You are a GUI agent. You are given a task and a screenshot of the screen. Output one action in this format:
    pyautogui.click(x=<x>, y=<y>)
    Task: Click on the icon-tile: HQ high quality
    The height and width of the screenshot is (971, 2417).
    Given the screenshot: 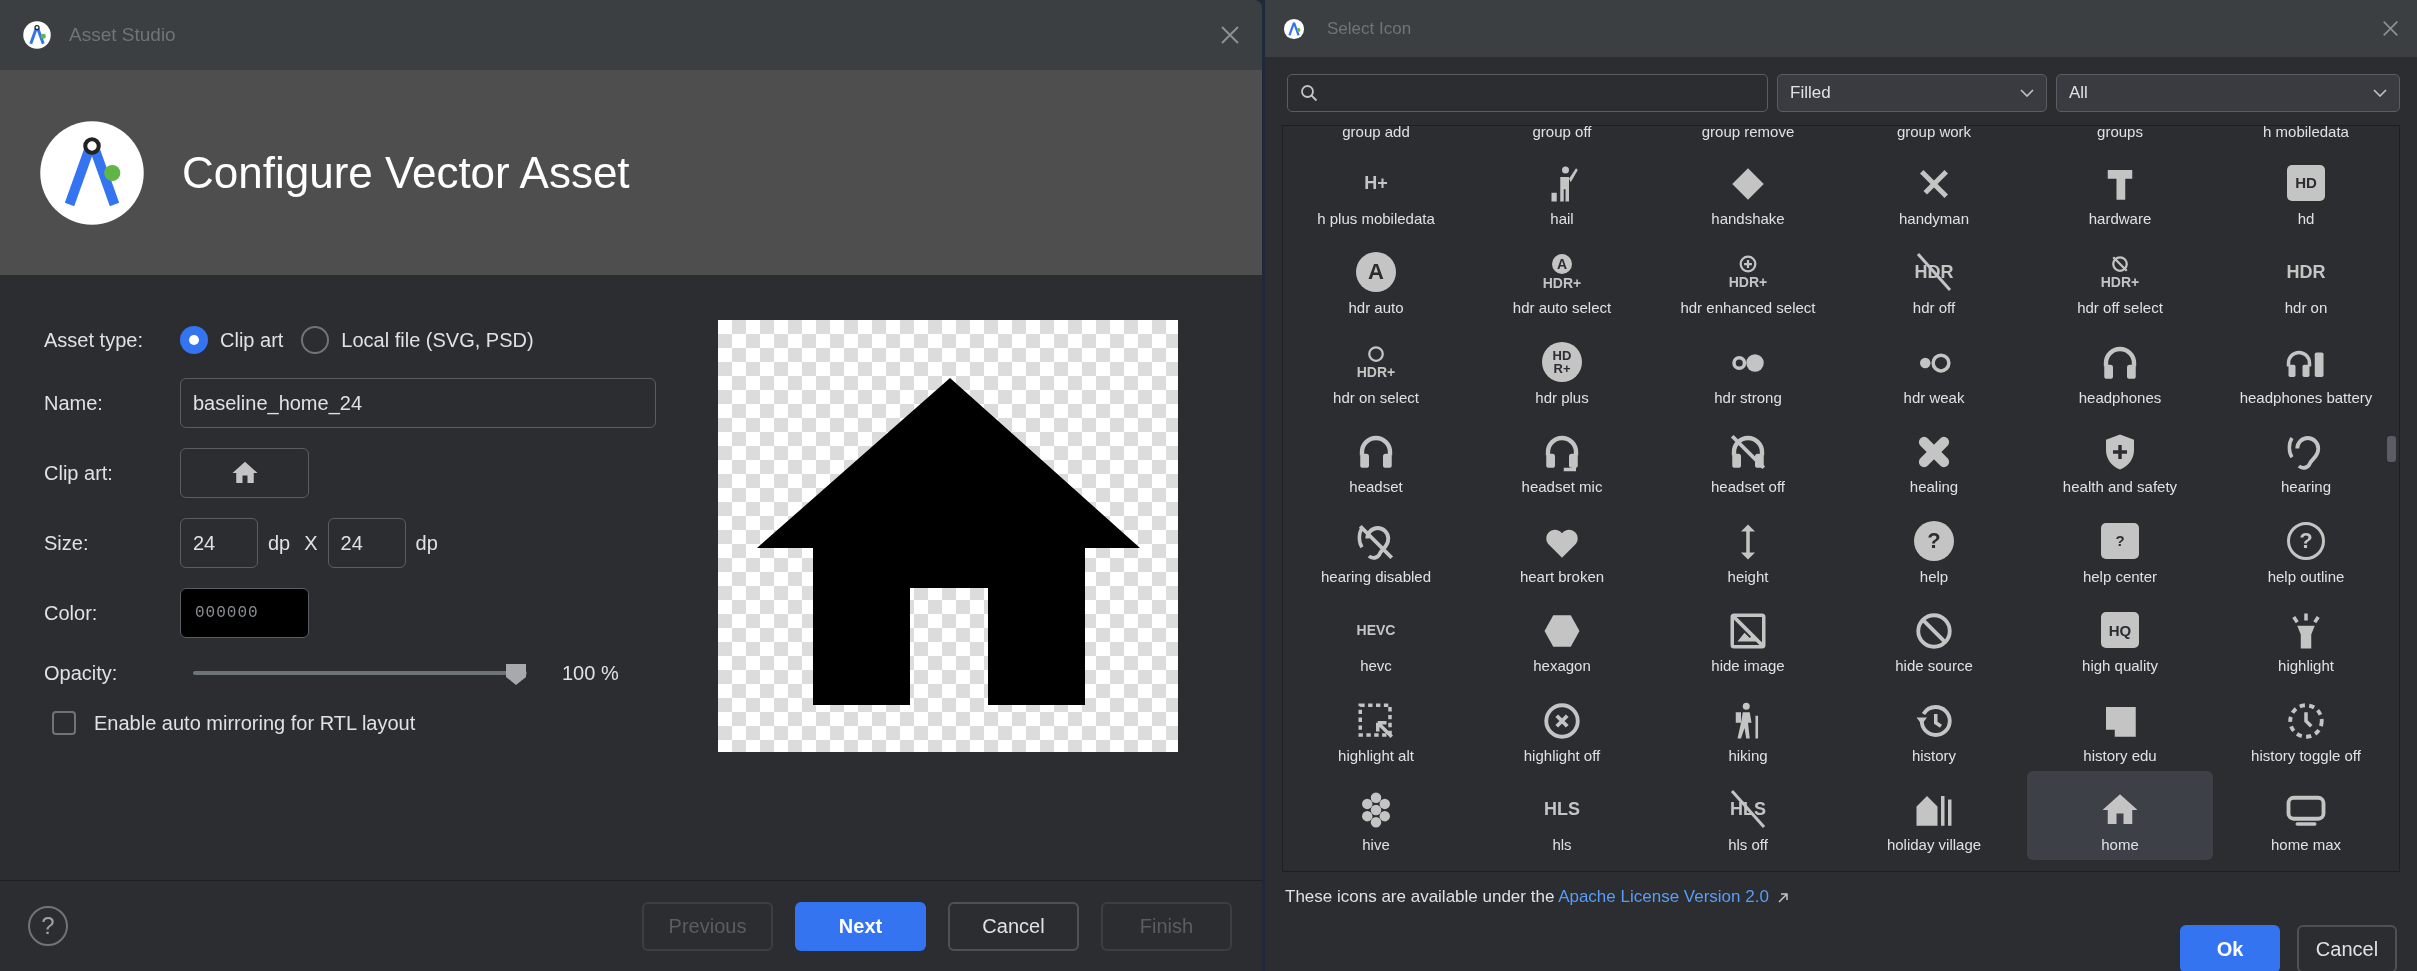 What is the action you would take?
    pyautogui.click(x=2120, y=636)
    